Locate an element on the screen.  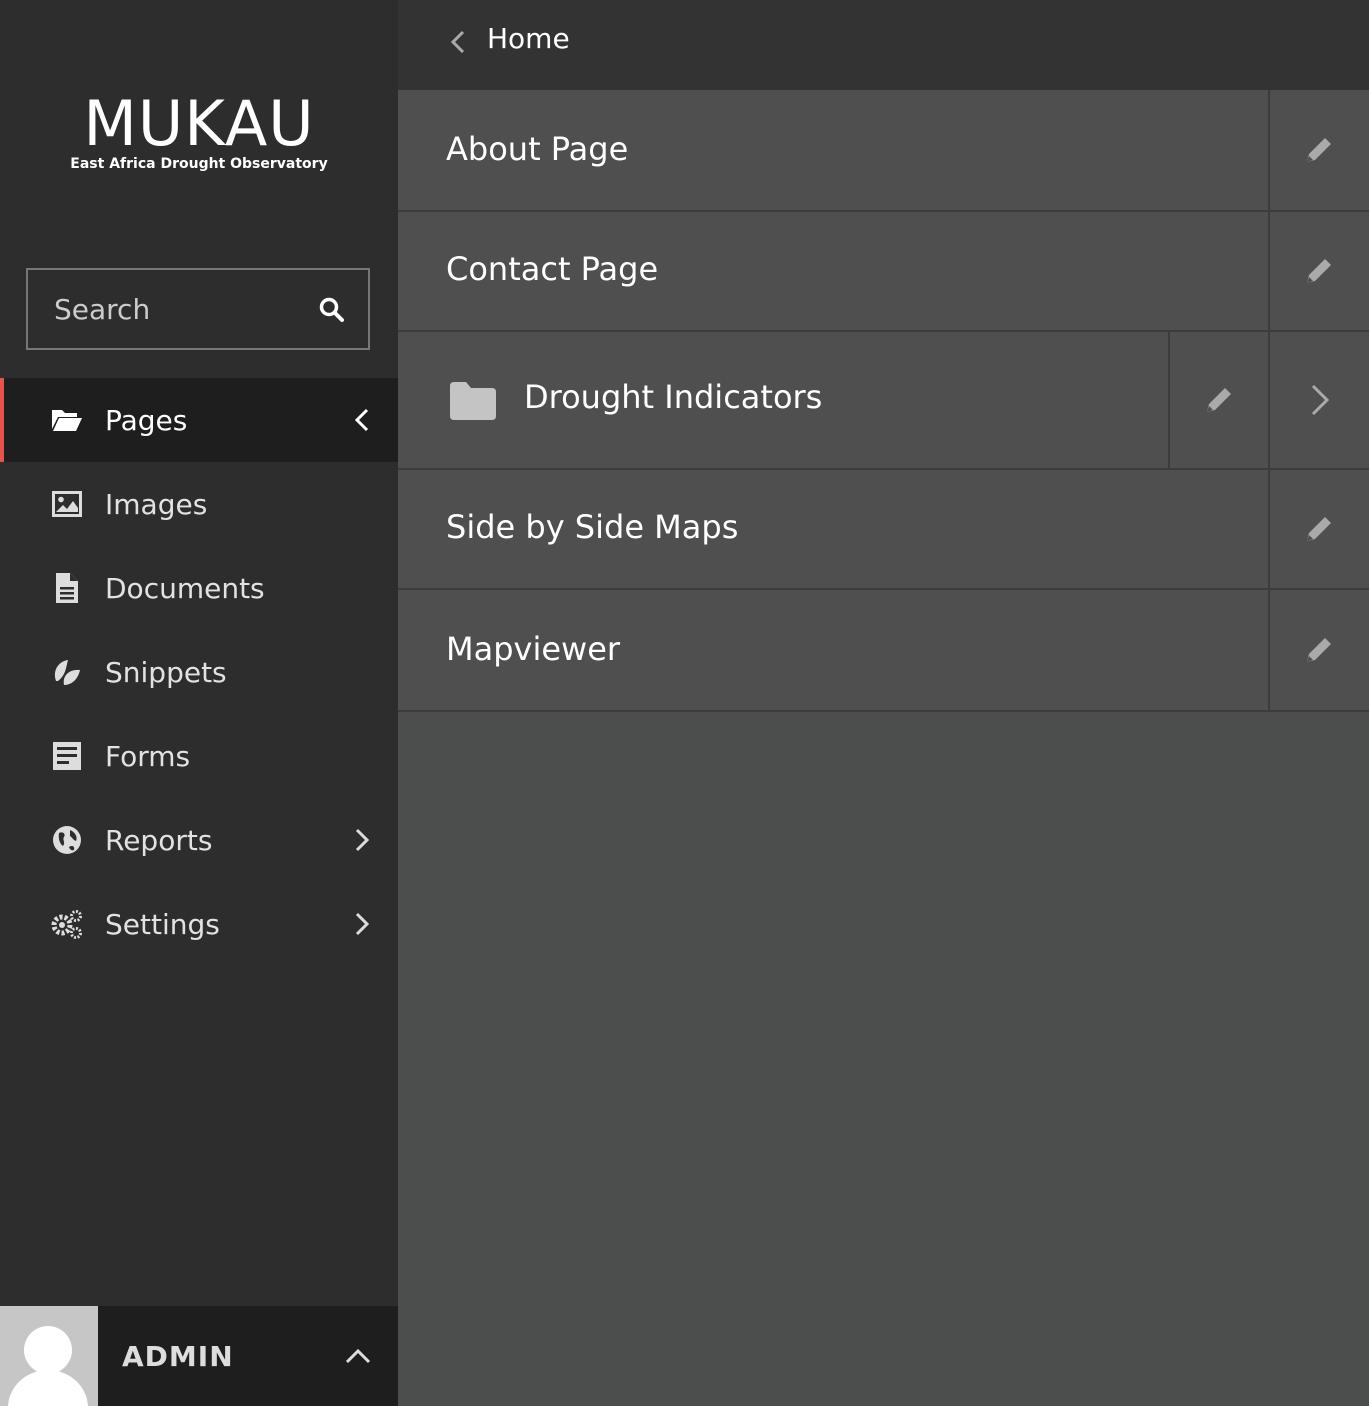
page-title: Home is located at coordinates (528, 38).